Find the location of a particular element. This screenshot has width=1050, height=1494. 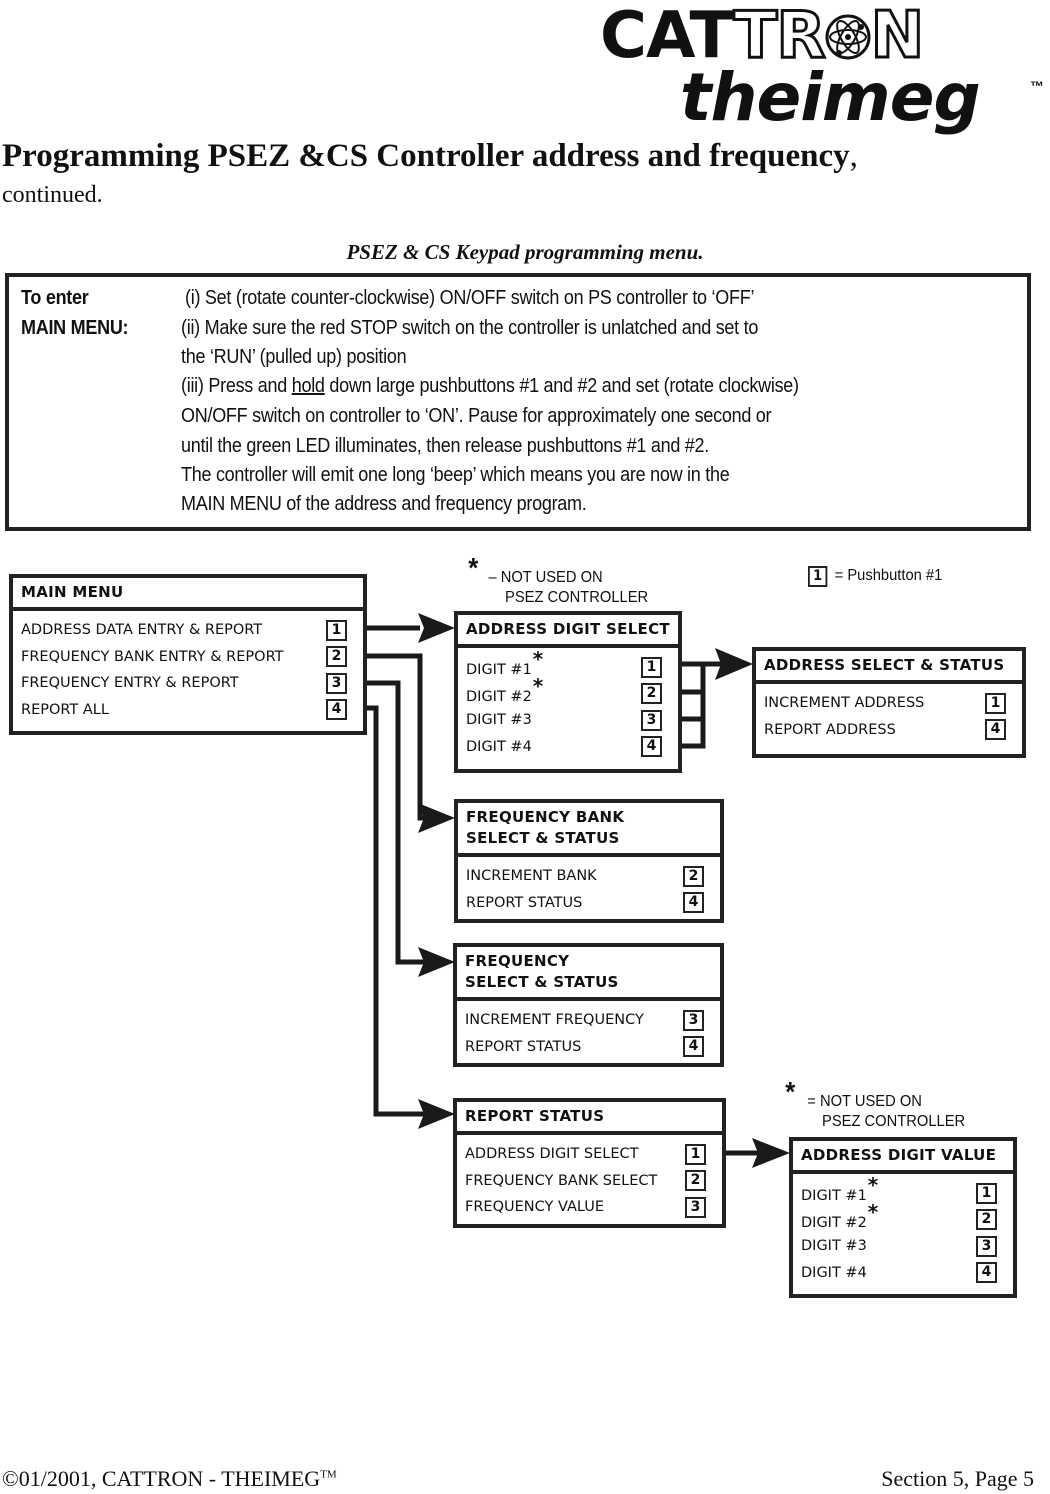

menu-item-label: FREQUENCY BANK ENTRY & REPORT is located at coordinates (152, 656).